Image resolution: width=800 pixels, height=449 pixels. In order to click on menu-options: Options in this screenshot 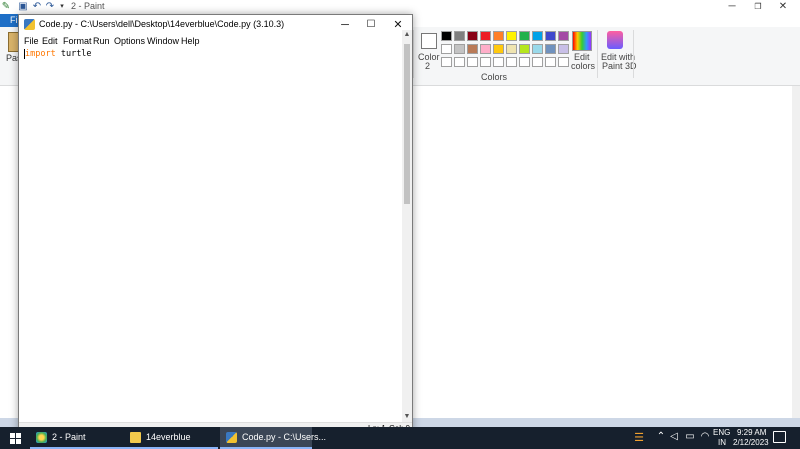, I will do `click(129, 41)`.